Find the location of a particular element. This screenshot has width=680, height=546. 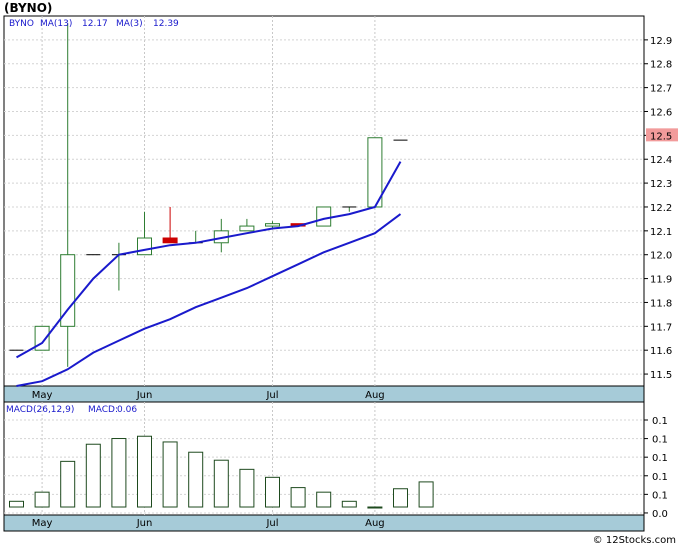

legend-ma3-label: MA(3) is located at coordinates (129, 24).